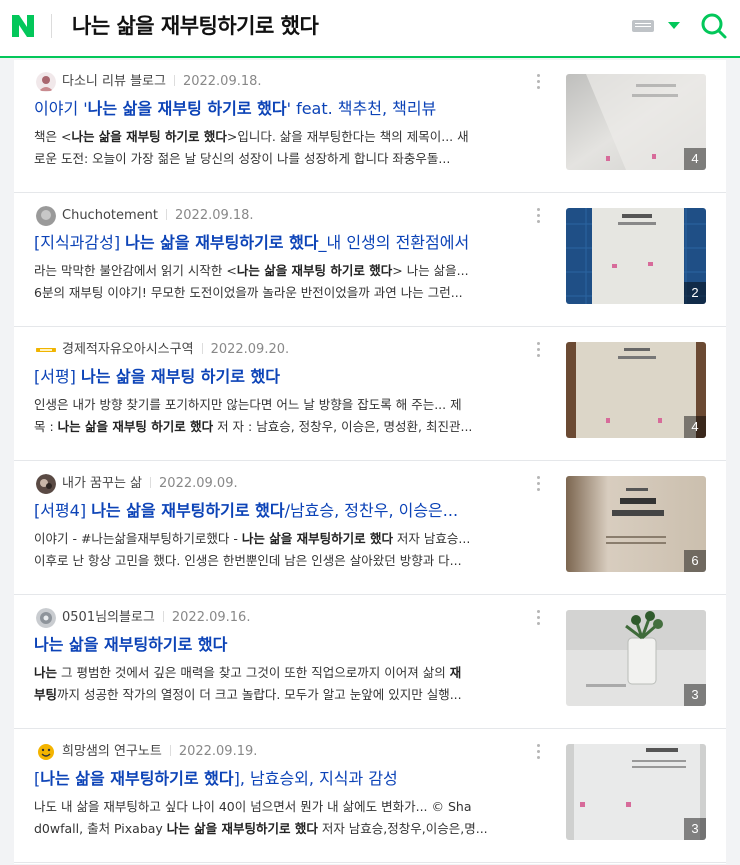 The height and width of the screenshot is (865, 740). What do you see at coordinates (218, 751) in the screenshot?
I see `post-date: 2022.09.19.` at bounding box center [218, 751].